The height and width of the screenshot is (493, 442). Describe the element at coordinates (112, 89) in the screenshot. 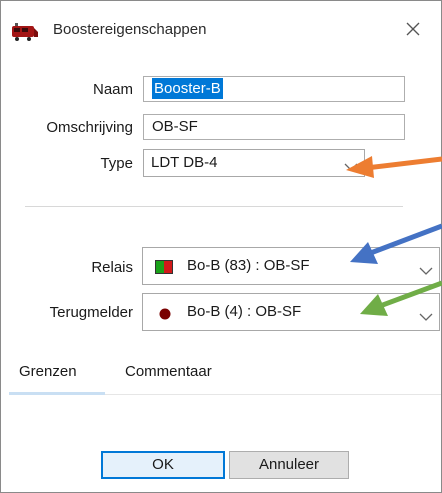

I see `name-label: Naam` at that location.